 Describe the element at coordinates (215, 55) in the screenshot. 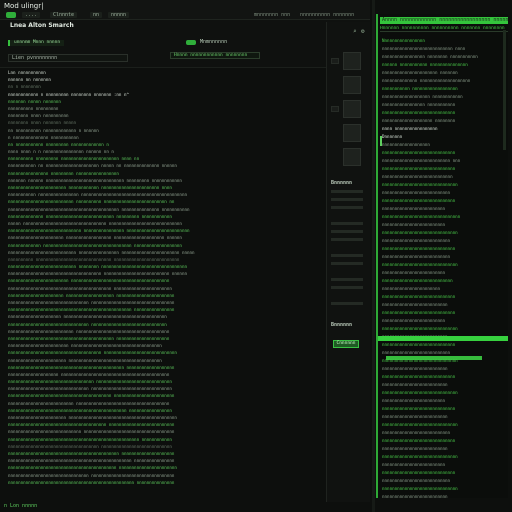

I see `filter-input: Hnnnn nnnnnnnnnnnn nnnnnnnn` at that location.